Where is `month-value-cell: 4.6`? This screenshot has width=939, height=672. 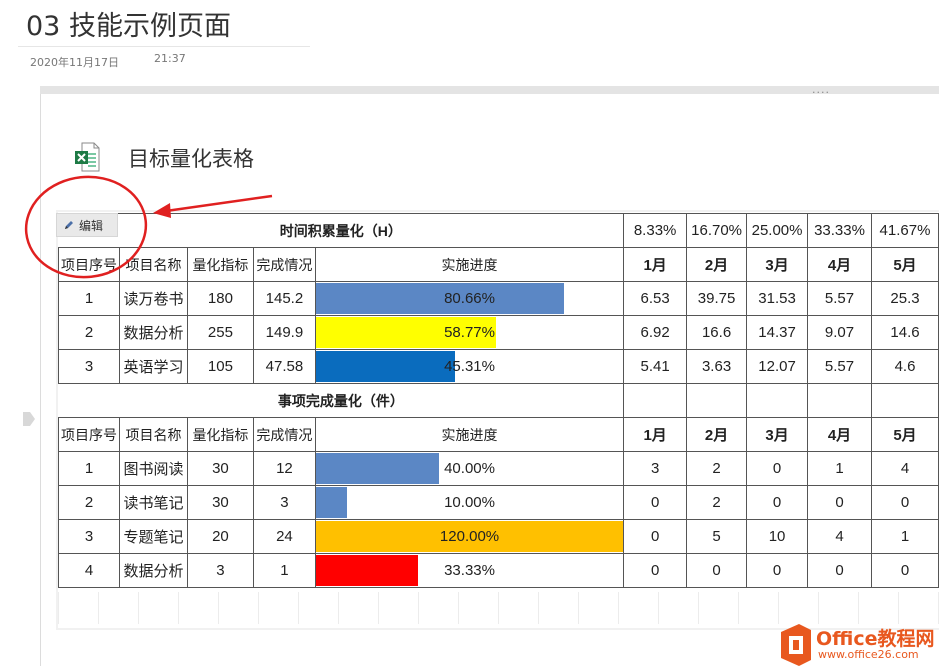 month-value-cell: 4.6 is located at coordinates (904, 366).